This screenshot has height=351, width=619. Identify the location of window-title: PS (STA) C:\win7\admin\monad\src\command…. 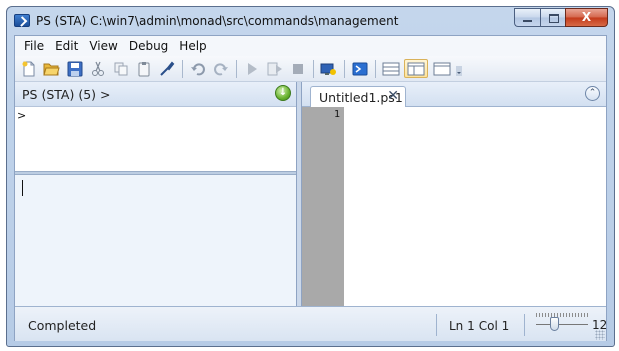
(217, 21).